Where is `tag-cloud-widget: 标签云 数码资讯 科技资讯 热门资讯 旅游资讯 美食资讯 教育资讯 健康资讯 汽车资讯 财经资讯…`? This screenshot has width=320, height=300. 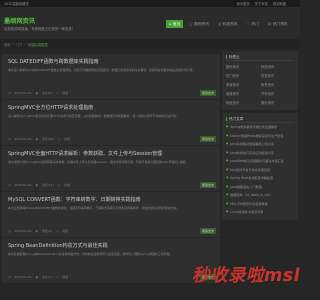
tag-cloud-widget: 标签云 数码资讯 科技资讯 热门资讯 旅游资讯 美食资讯 教育资讯 健康资讯 汽车资讯 财经资讯… is located at coordinates (260, 80).